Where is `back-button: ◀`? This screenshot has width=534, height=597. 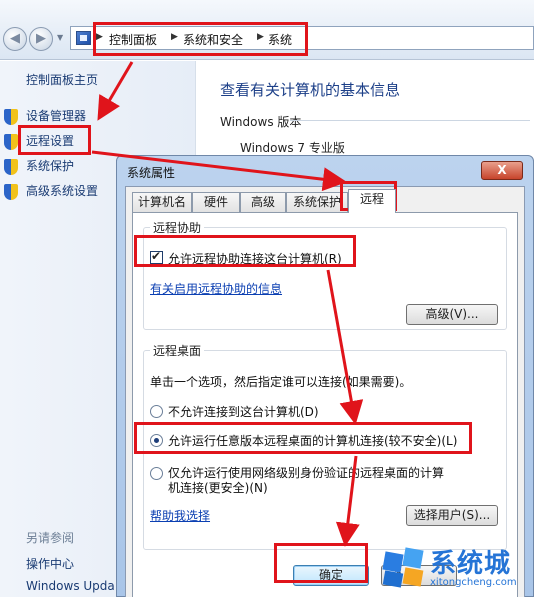 back-button: ◀ is located at coordinates (15, 39).